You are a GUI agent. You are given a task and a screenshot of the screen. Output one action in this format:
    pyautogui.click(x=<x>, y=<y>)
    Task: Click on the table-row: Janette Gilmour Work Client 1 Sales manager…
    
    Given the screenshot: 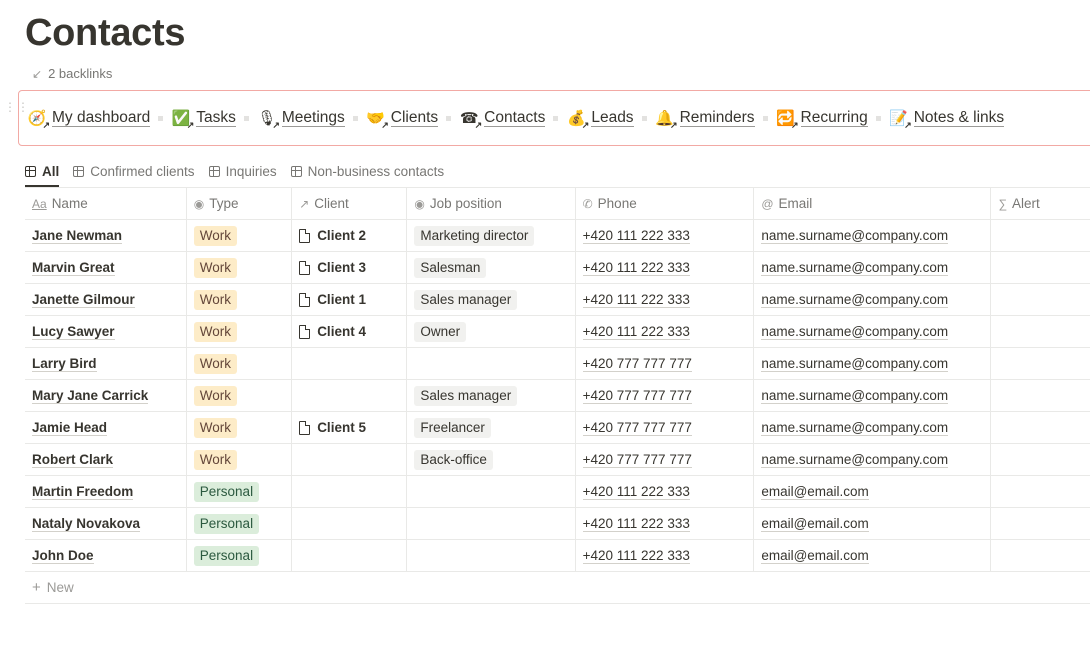 What is the action you would take?
    pyautogui.click(x=557, y=299)
    